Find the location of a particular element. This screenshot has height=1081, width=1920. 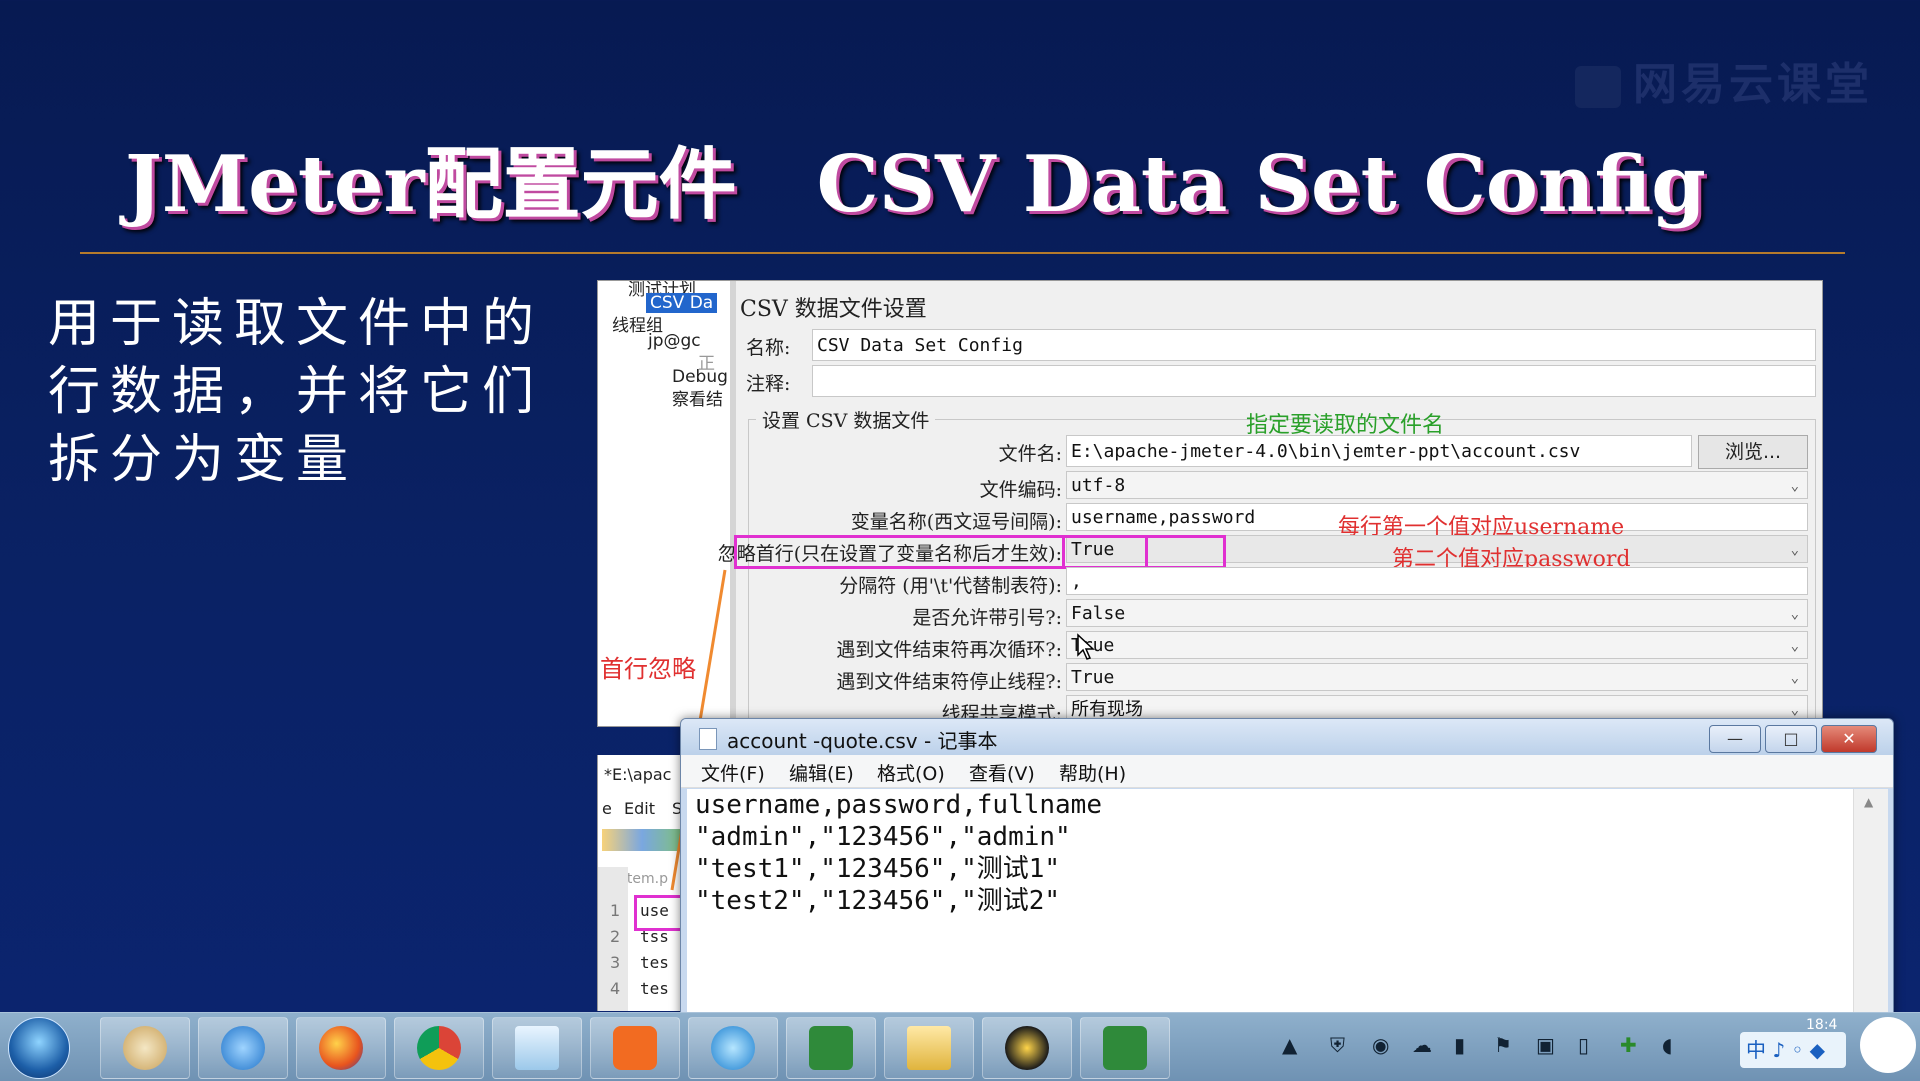

camtasia2-icon is located at coordinates (1125, 1048).